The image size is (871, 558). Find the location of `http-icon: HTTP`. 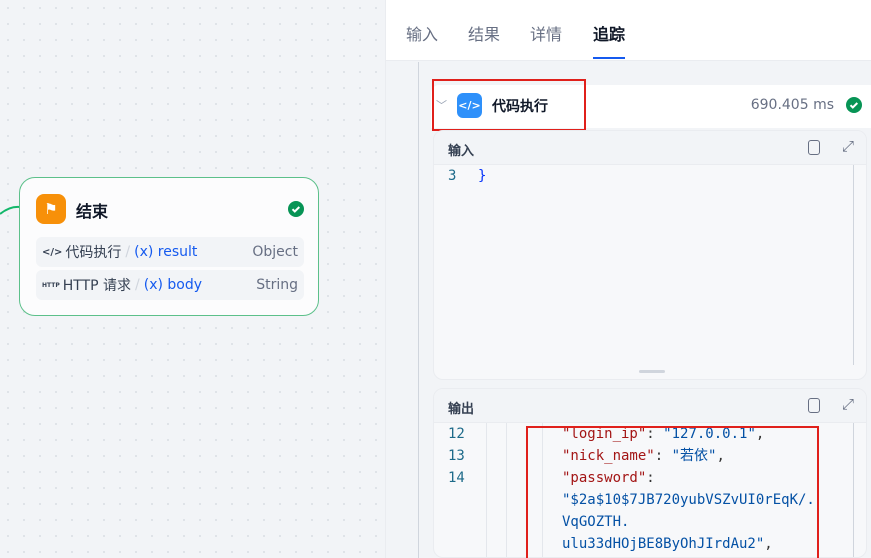

http-icon: HTTP is located at coordinates (51, 285).